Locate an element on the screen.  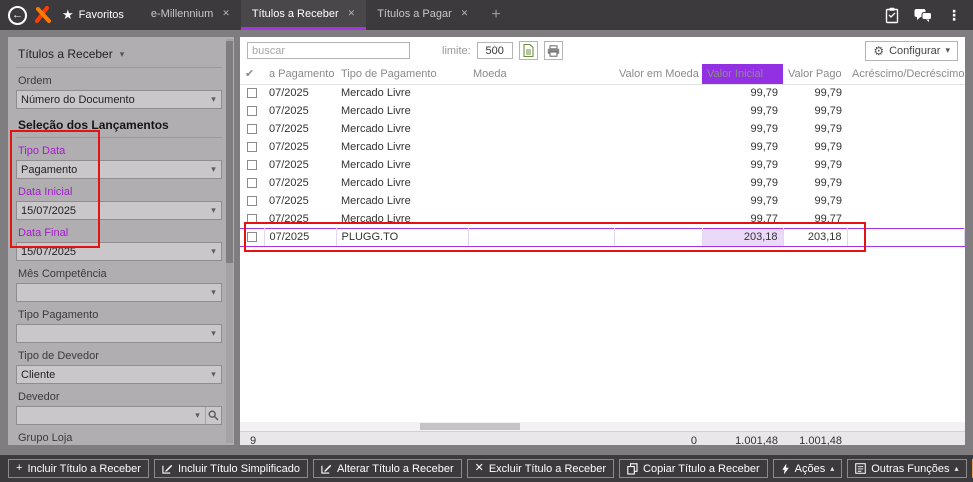
kebab-menu-icon: ⋮ is located at coordinates (954, 15).